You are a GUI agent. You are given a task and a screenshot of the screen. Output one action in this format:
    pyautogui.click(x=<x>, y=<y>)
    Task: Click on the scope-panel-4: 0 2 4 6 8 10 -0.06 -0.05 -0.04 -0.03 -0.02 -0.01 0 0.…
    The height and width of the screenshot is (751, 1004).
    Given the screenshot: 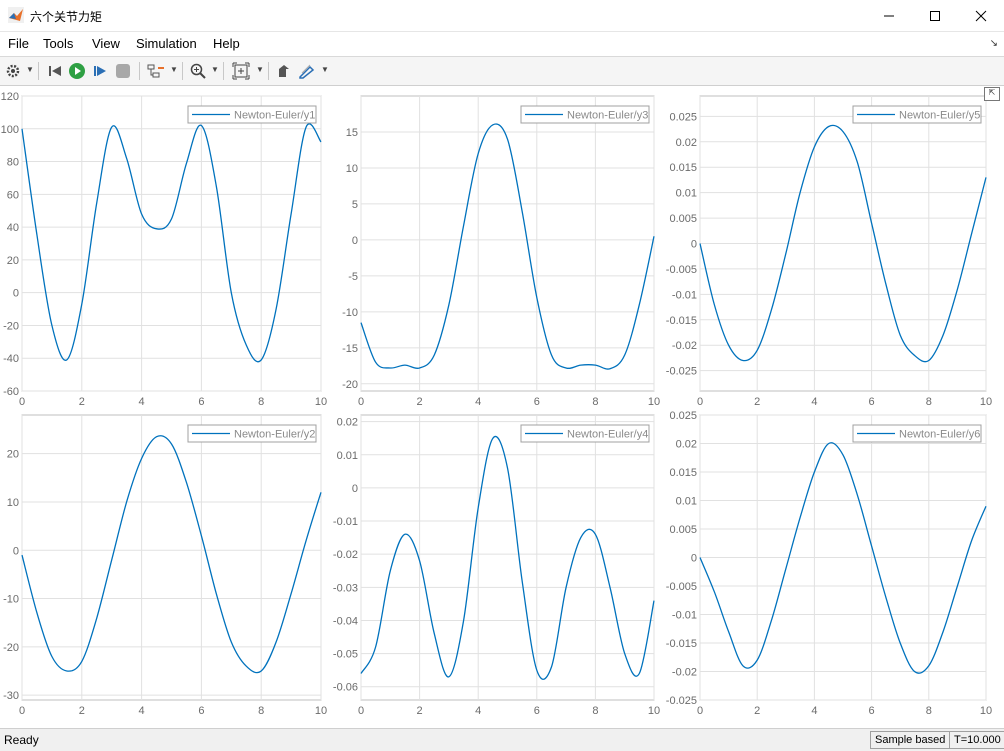 What is the action you would take?
    pyautogui.click(x=496, y=565)
    